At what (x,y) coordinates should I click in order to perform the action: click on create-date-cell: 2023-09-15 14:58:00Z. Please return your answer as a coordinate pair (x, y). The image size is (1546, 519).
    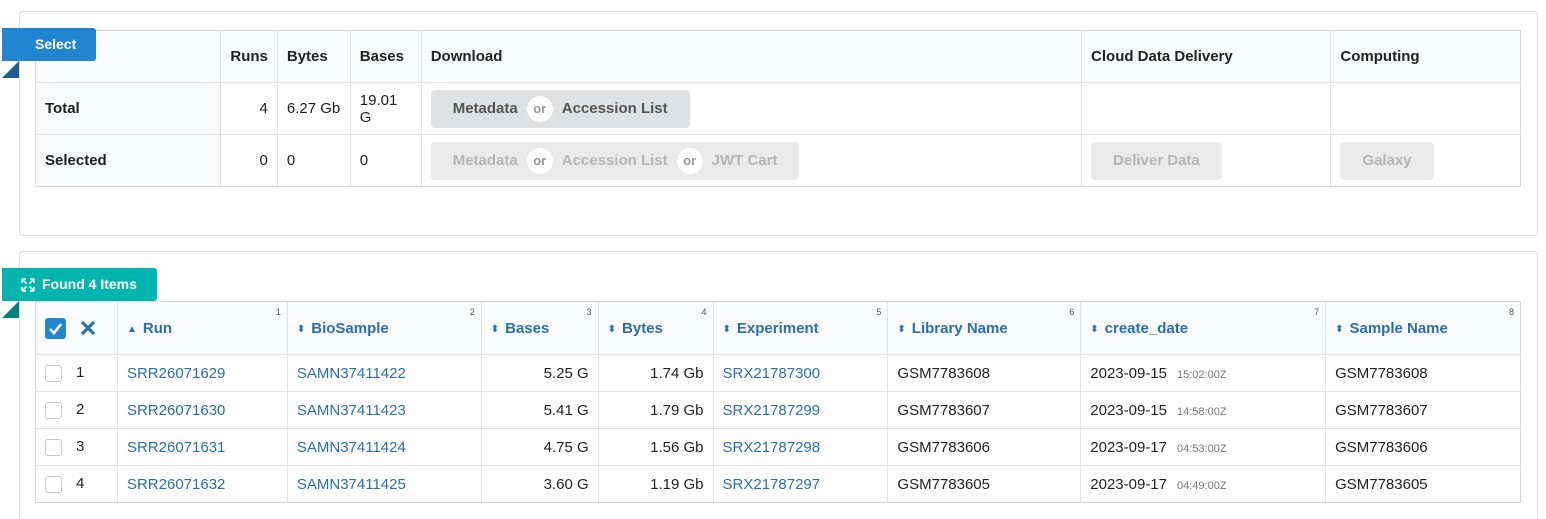
    Looking at the image, I should click on (1203, 410).